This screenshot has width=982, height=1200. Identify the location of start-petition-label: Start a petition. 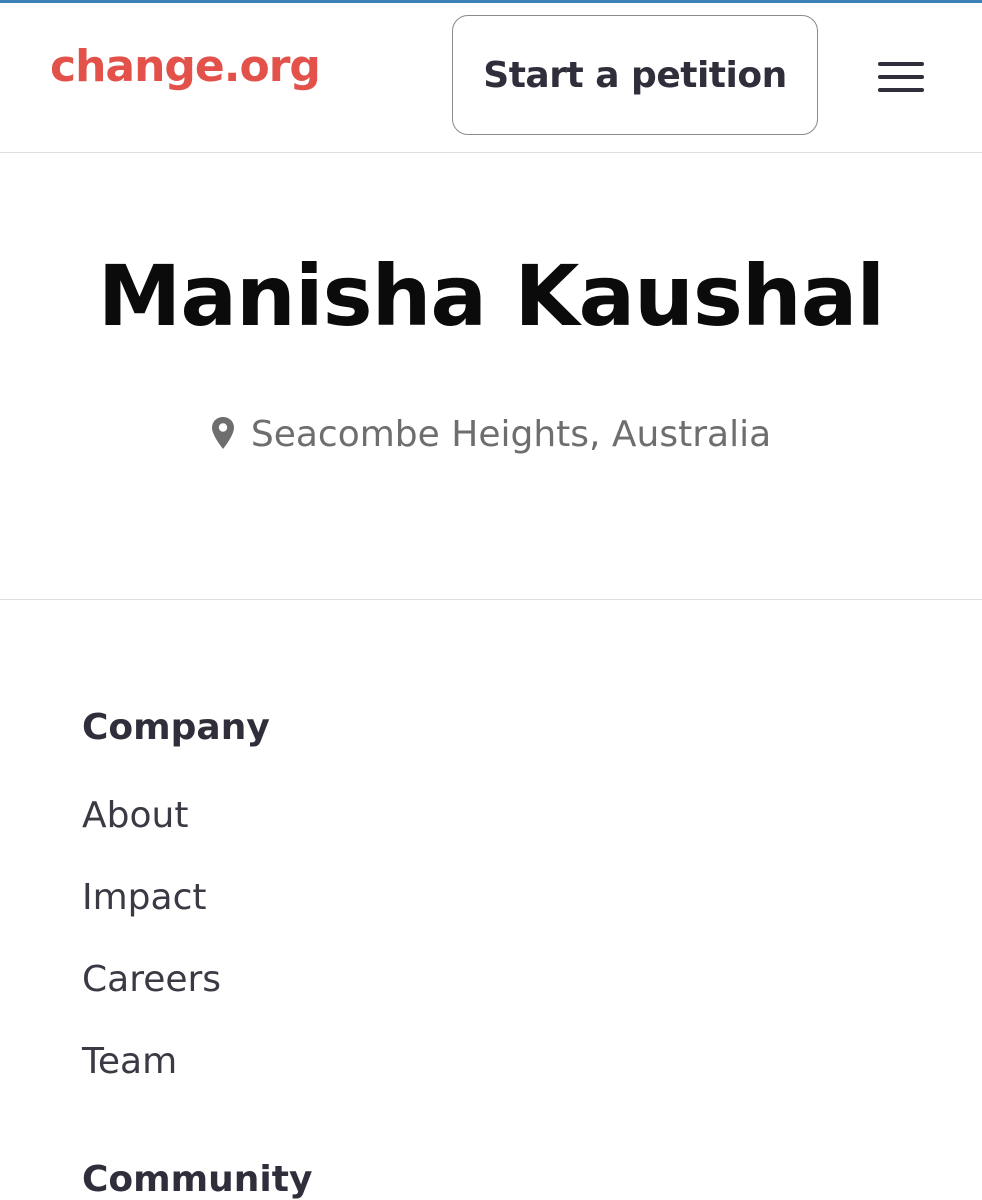
(635, 75).